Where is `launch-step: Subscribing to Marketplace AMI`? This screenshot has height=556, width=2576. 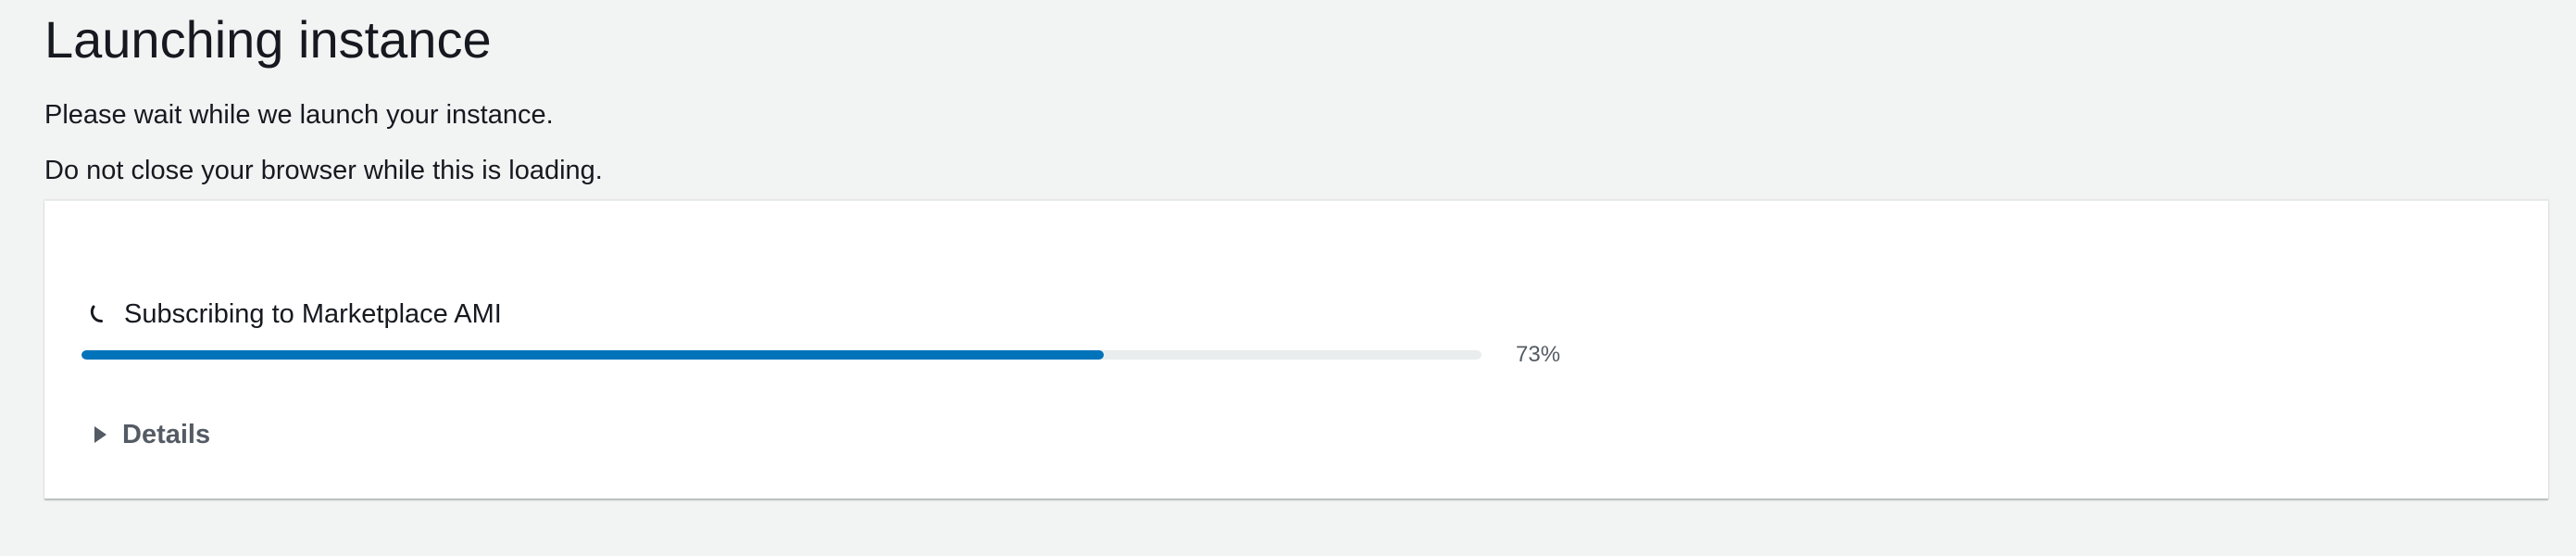 launch-step: Subscribing to Marketplace AMI is located at coordinates (291, 314).